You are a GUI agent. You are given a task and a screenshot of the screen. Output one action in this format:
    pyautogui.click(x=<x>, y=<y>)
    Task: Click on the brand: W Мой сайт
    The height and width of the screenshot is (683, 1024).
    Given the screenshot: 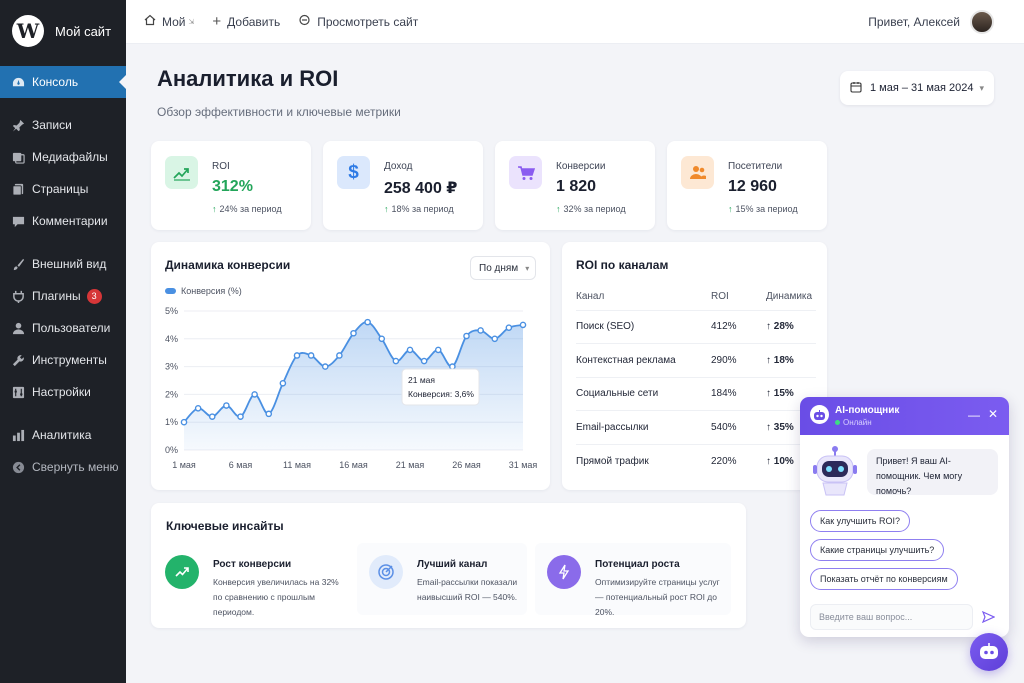 What is the action you would take?
    pyautogui.click(x=63, y=31)
    